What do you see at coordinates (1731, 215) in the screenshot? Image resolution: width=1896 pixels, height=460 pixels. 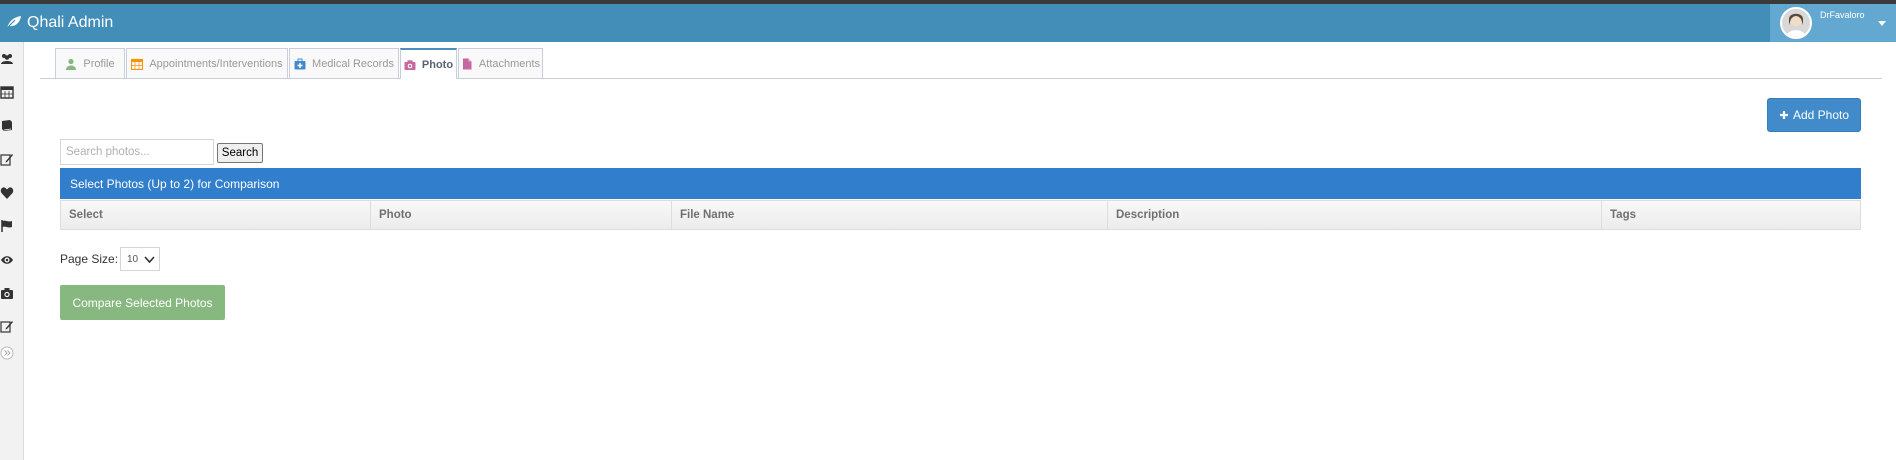 I see `column-header-tags: Tags` at bounding box center [1731, 215].